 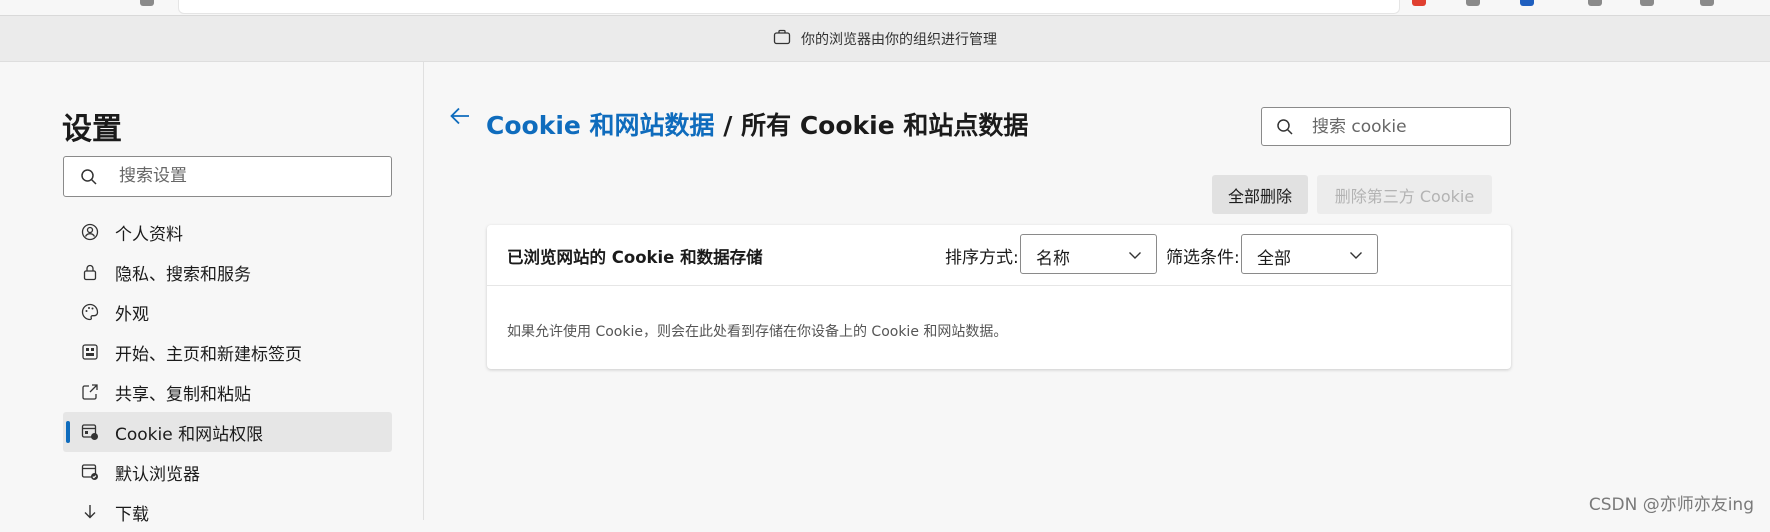 I want to click on nav-item-profiles: 个人资料, so click(x=227, y=232).